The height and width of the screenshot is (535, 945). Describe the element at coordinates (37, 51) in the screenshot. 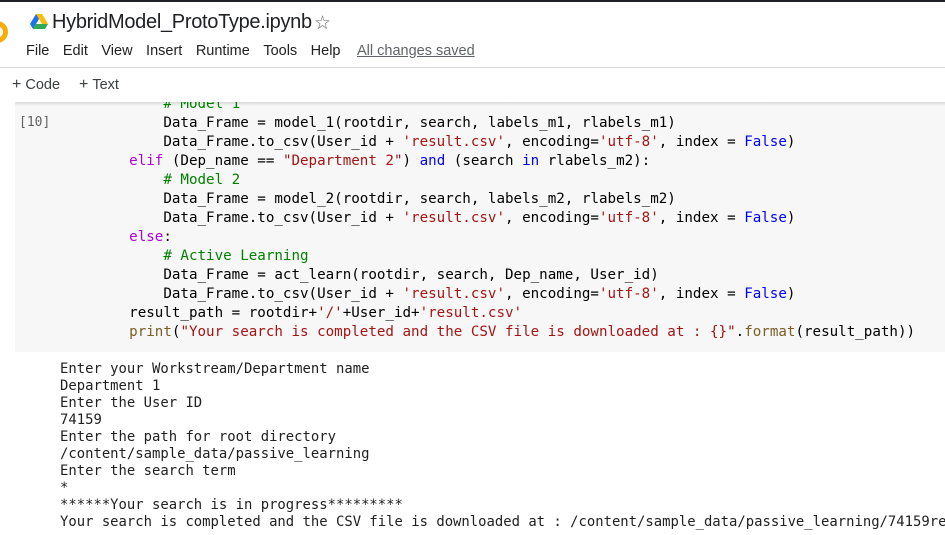

I see `menu-file: File` at that location.